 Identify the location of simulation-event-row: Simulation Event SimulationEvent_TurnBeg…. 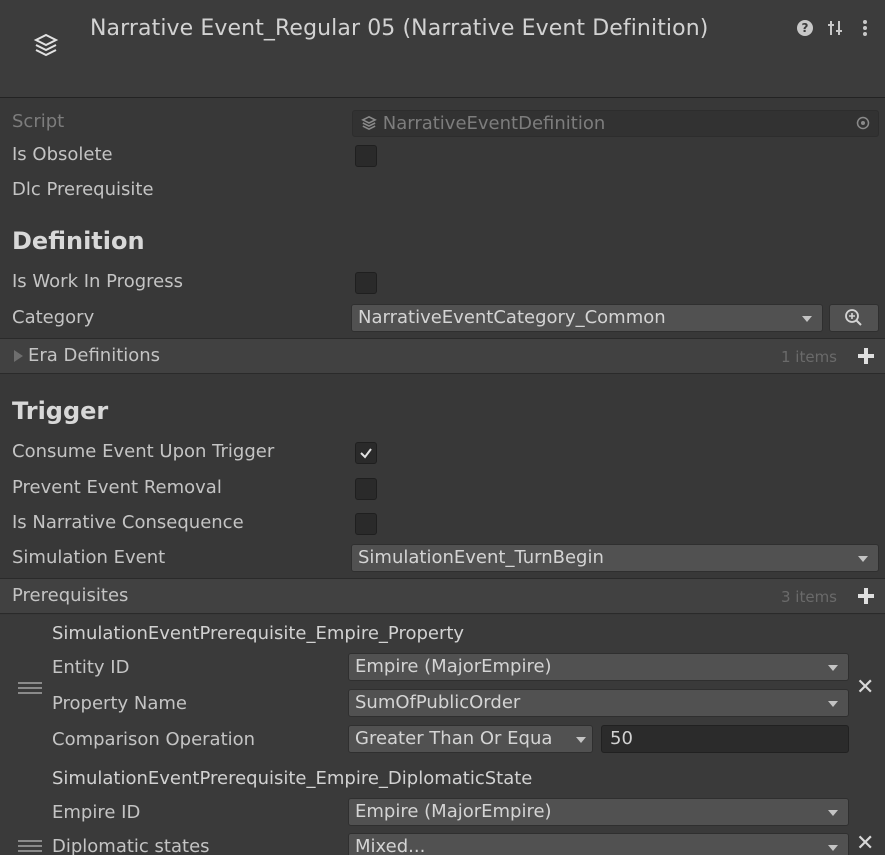
(442, 559).